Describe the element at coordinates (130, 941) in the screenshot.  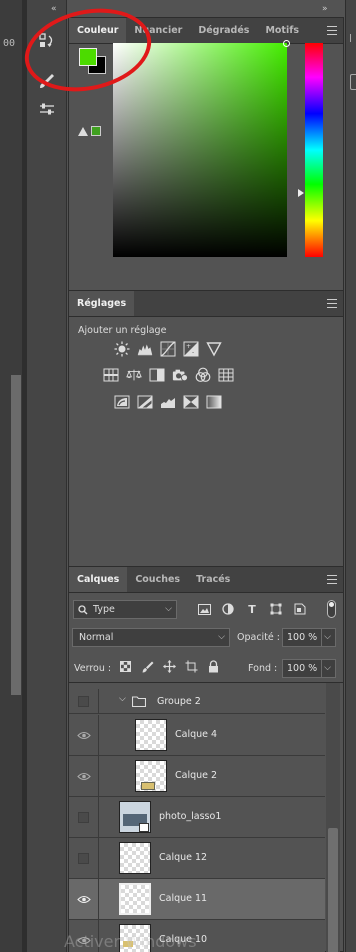
I see `activate-windows-watermark: Activer Windows` at that location.